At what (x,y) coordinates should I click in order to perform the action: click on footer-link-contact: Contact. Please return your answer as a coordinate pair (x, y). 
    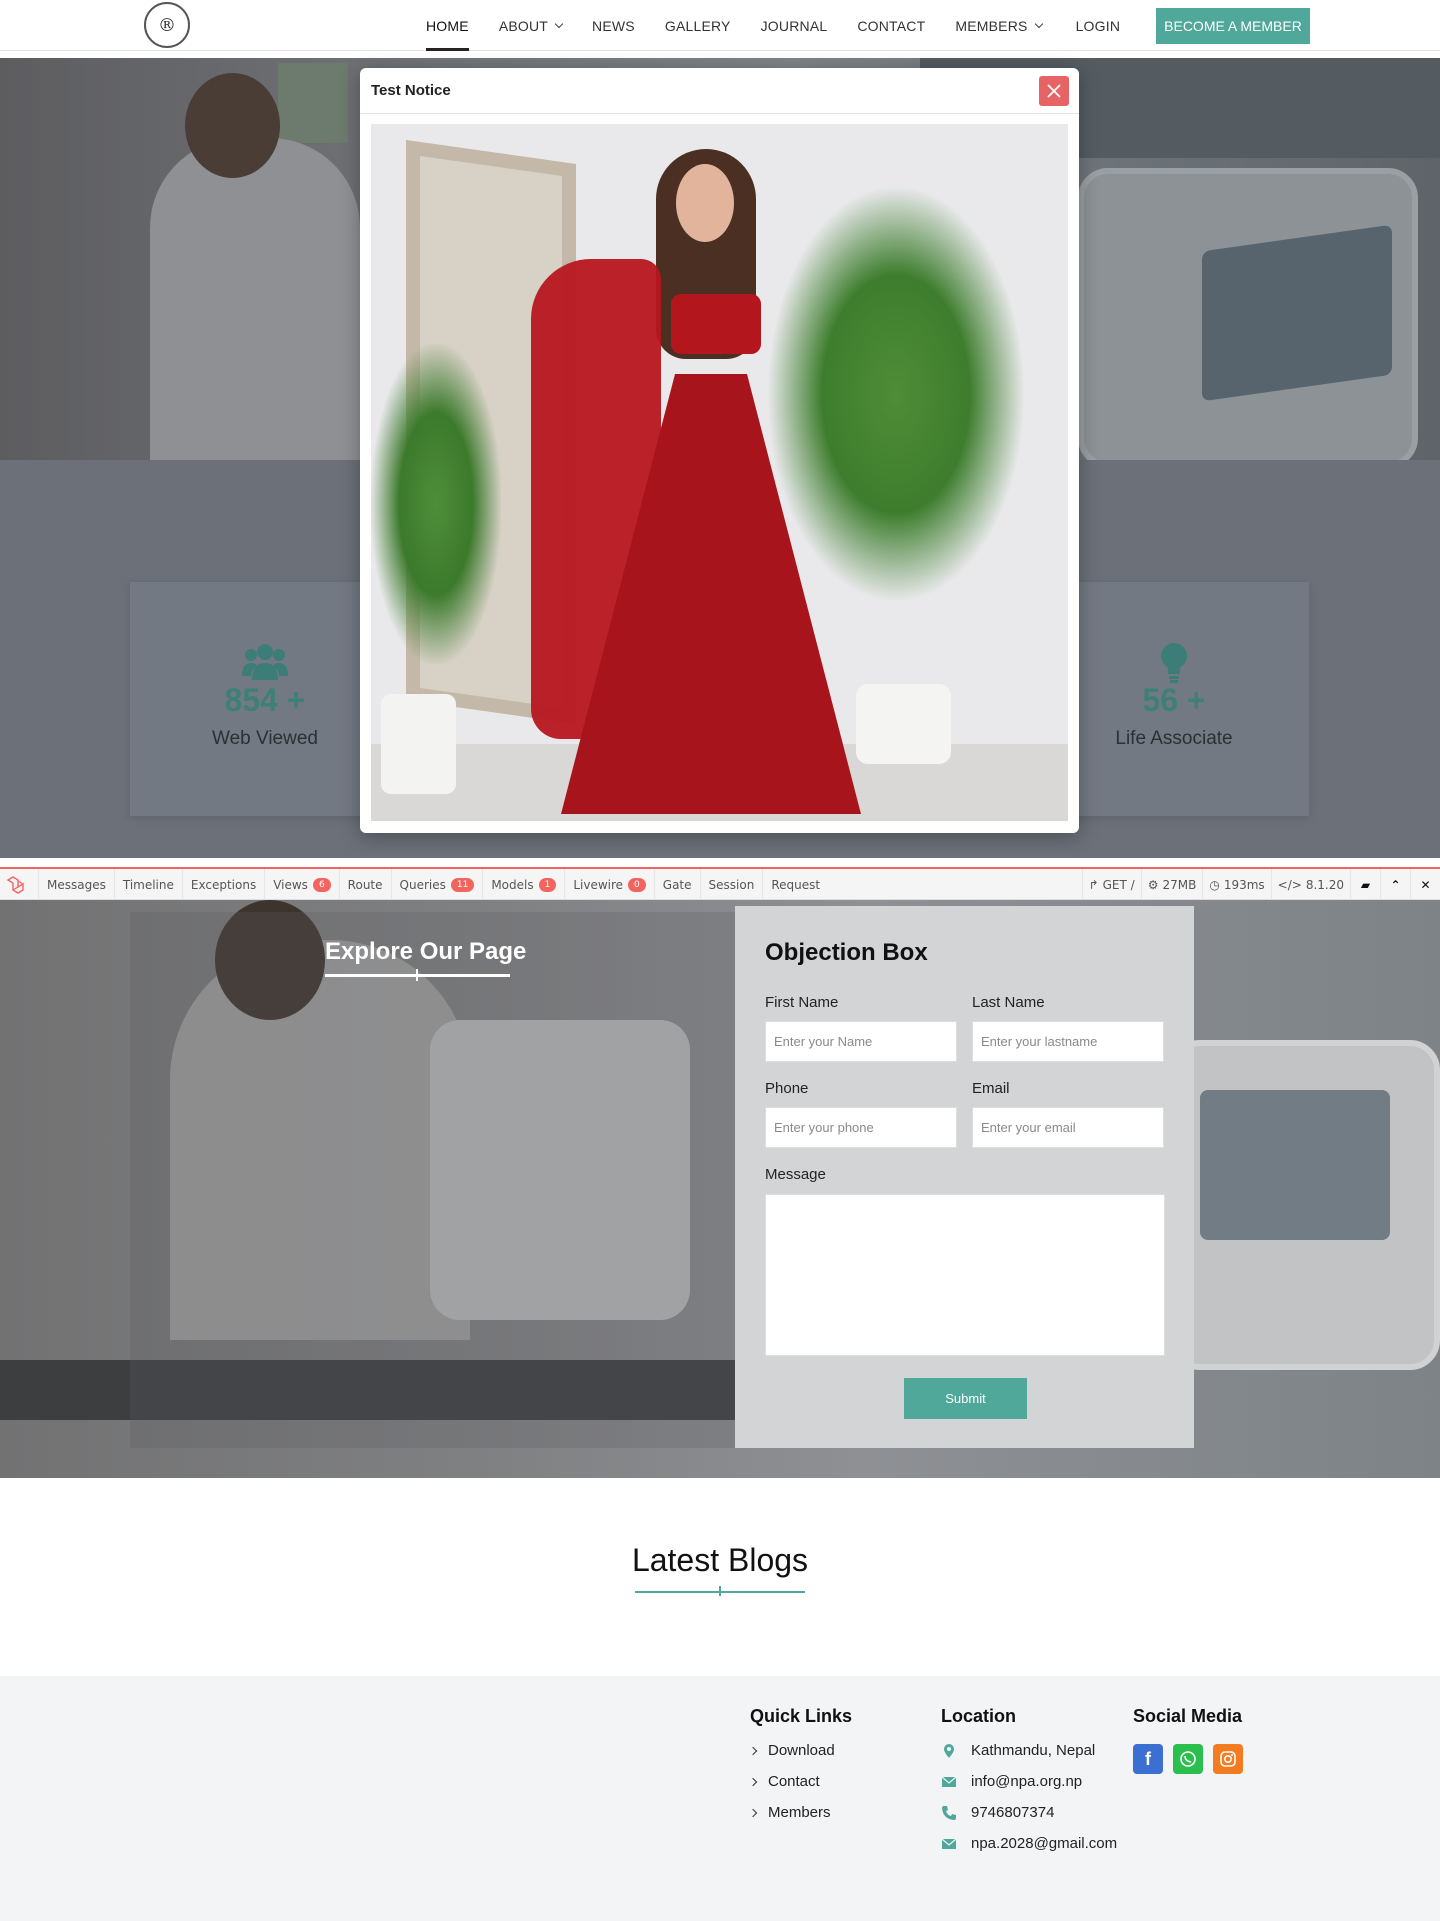
    Looking at the image, I should click on (784, 1781).